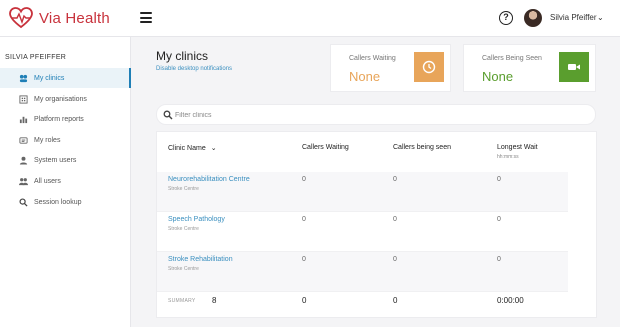 This screenshot has width=620, height=327. What do you see at coordinates (362, 232) in the screenshot?
I see `table-row: Speech Pathology Stroke Centre 0 0 0` at bounding box center [362, 232].